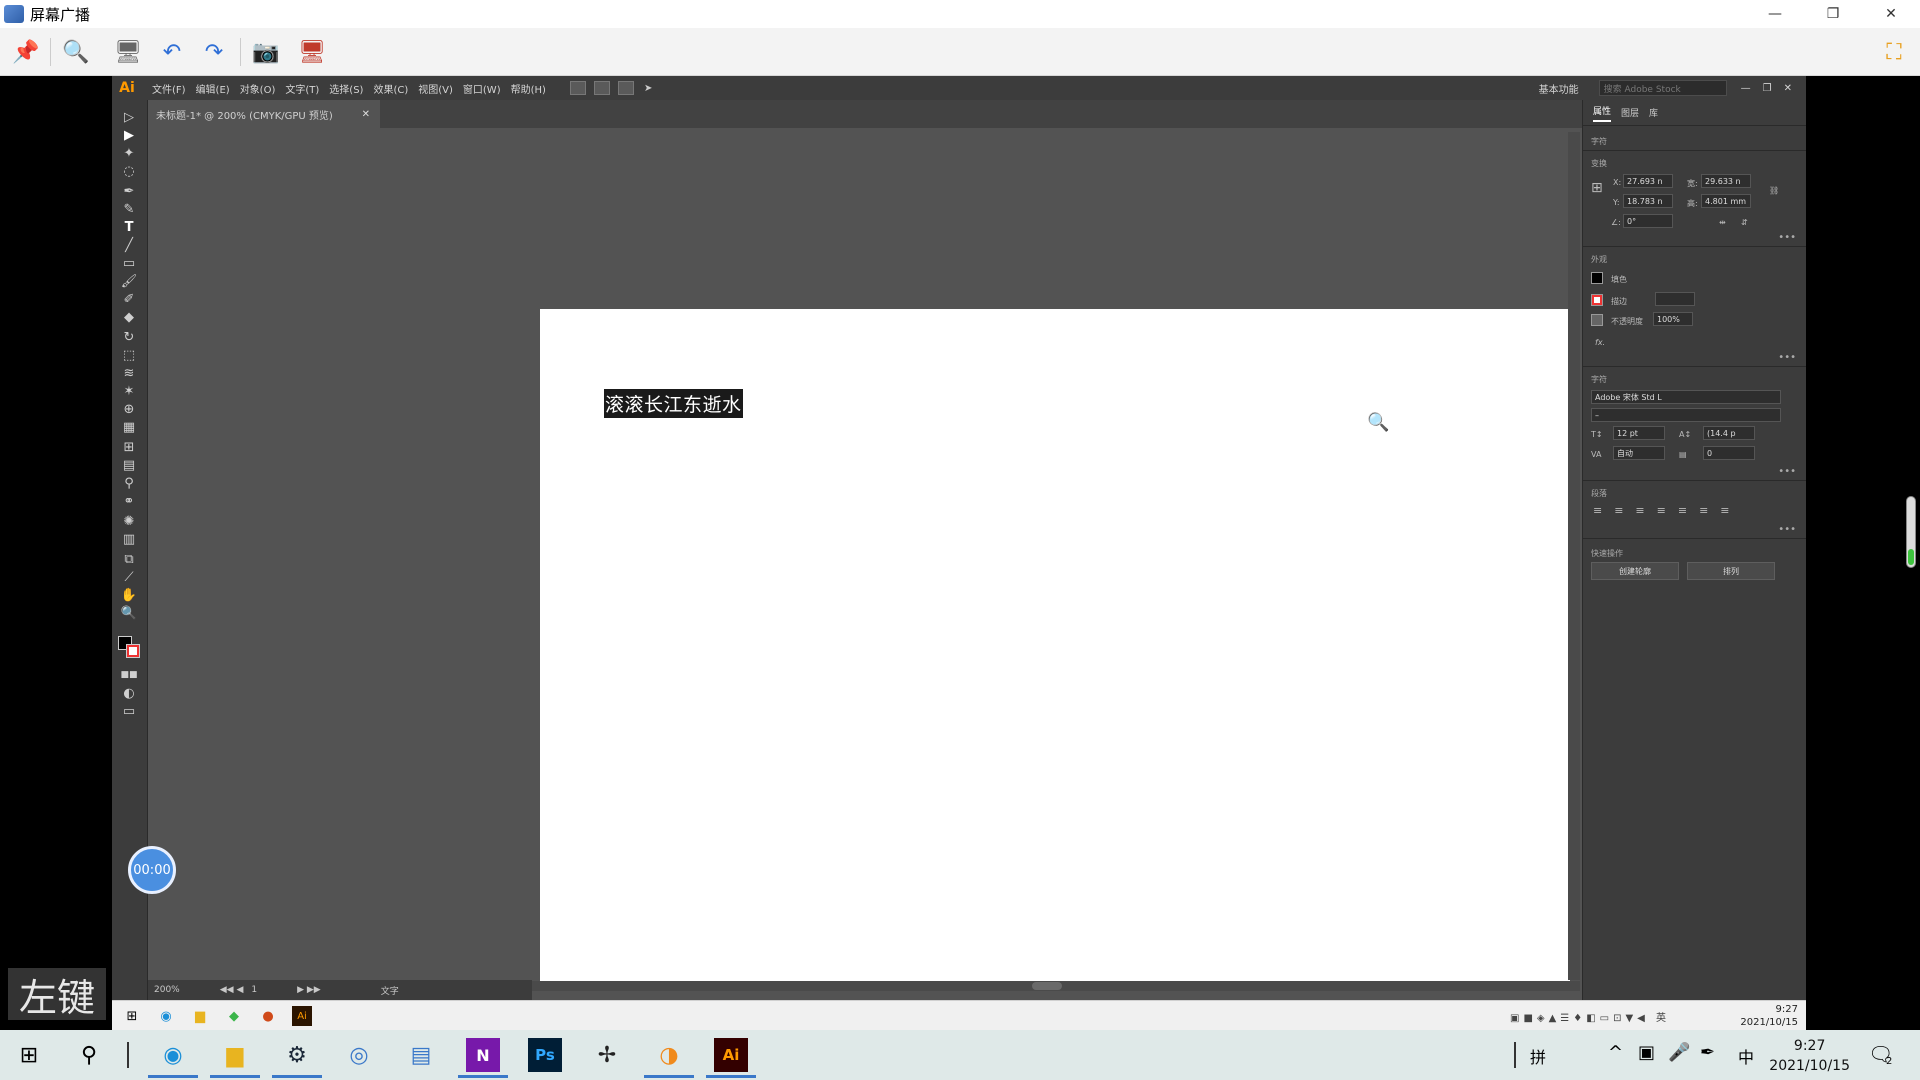 This screenshot has height=1080, width=1920. What do you see at coordinates (1597, 300) in the screenshot?
I see `stroke-color-swatch` at bounding box center [1597, 300].